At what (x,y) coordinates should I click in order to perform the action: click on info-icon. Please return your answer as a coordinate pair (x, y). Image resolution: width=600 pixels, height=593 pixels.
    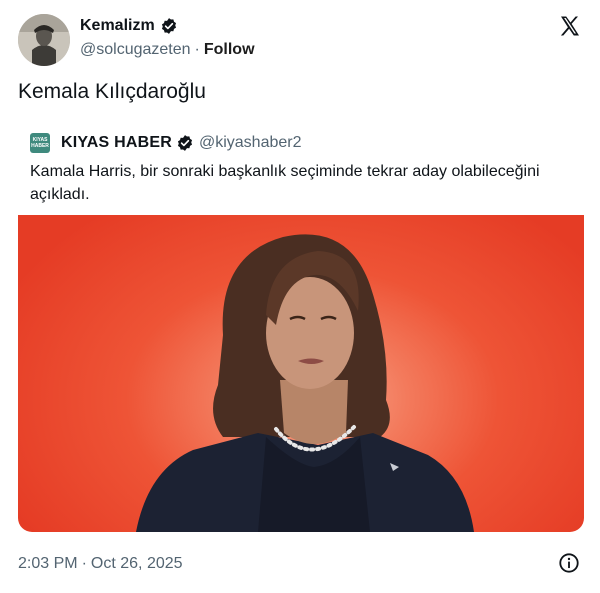
    Looking at the image, I should click on (569, 563).